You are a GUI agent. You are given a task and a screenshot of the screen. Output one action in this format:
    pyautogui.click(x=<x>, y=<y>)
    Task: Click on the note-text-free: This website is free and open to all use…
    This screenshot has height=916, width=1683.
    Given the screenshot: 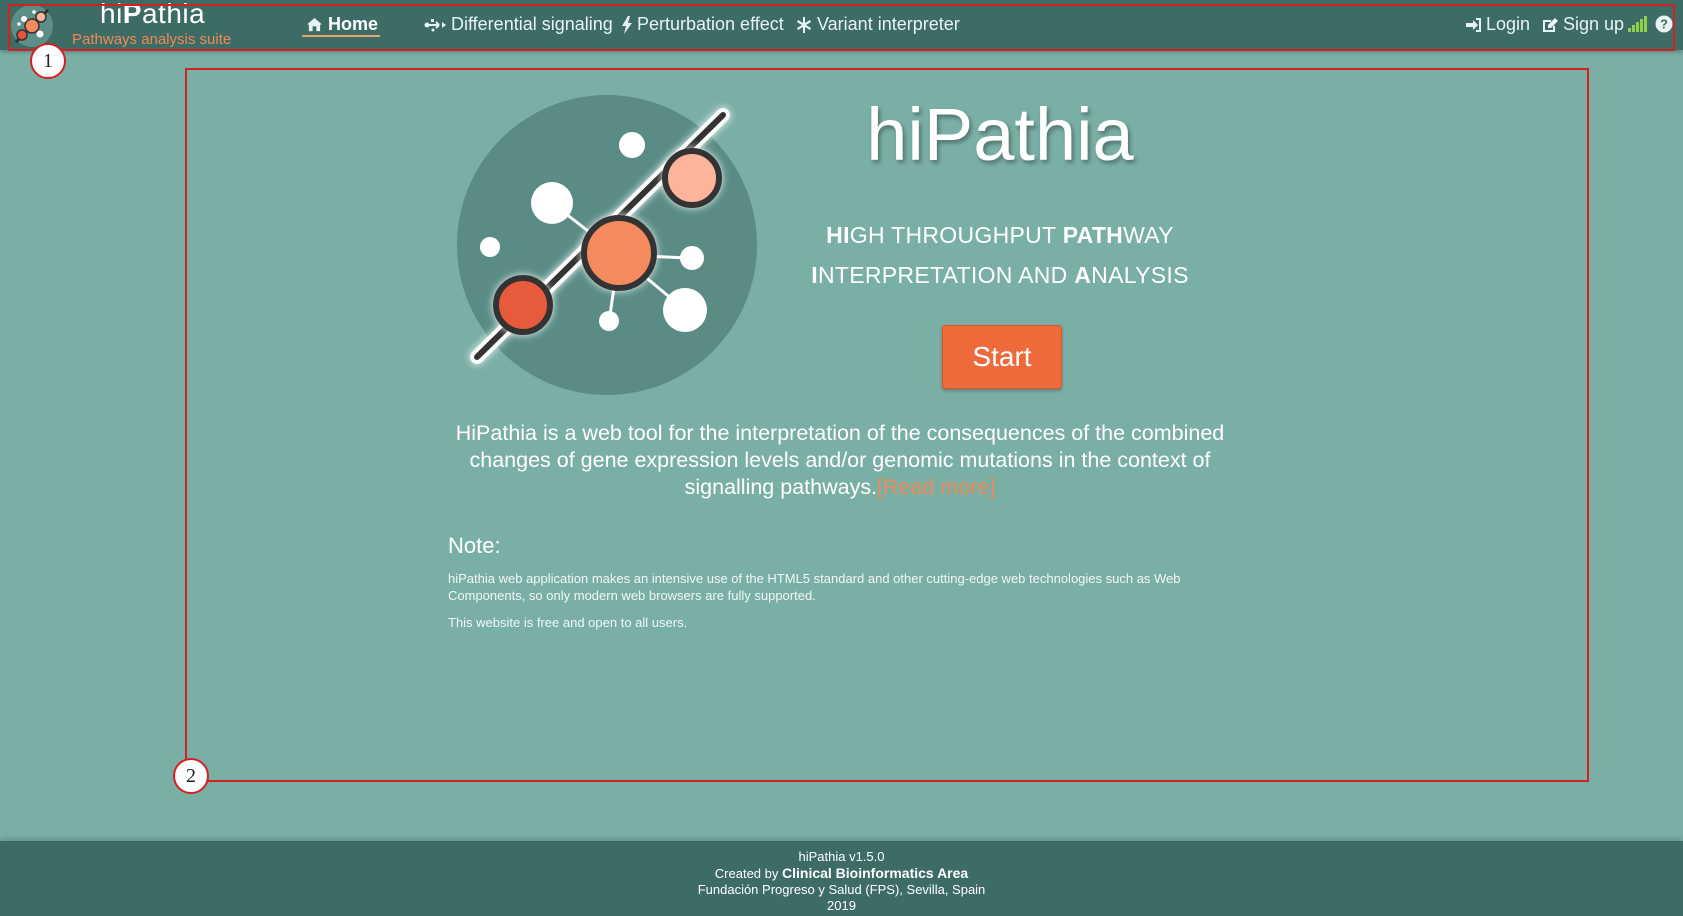 What is the action you would take?
    pyautogui.click(x=568, y=622)
    